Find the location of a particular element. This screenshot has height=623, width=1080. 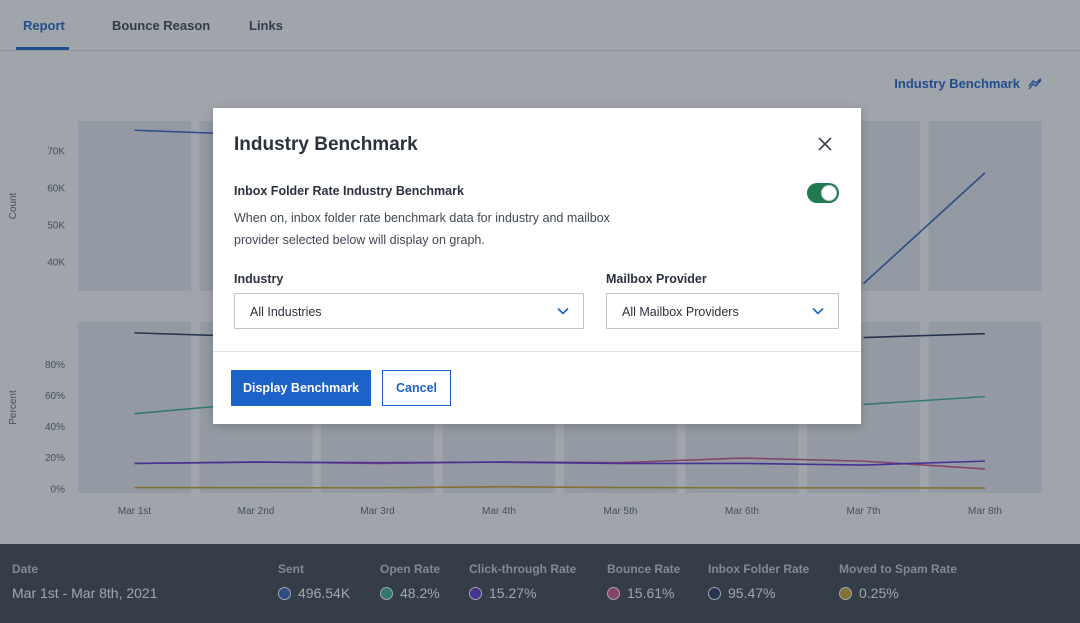

industry-select-value: All Industries is located at coordinates (286, 312).